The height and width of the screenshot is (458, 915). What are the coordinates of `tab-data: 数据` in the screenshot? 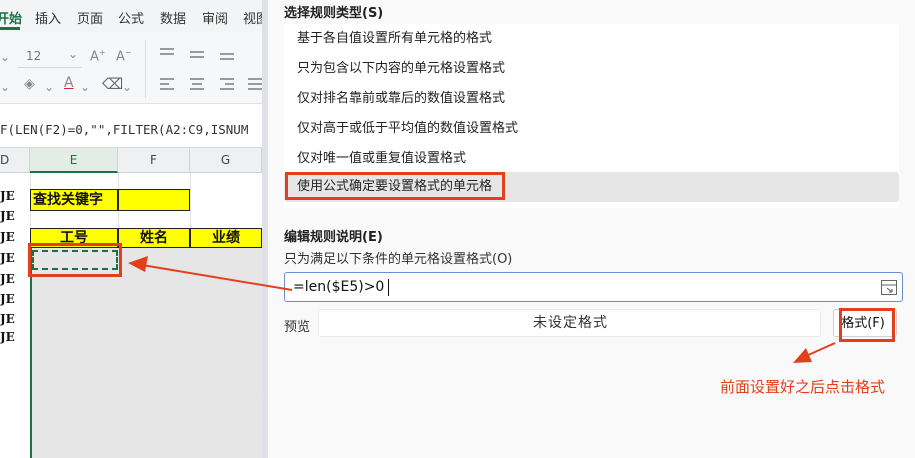 It's located at (173, 17).